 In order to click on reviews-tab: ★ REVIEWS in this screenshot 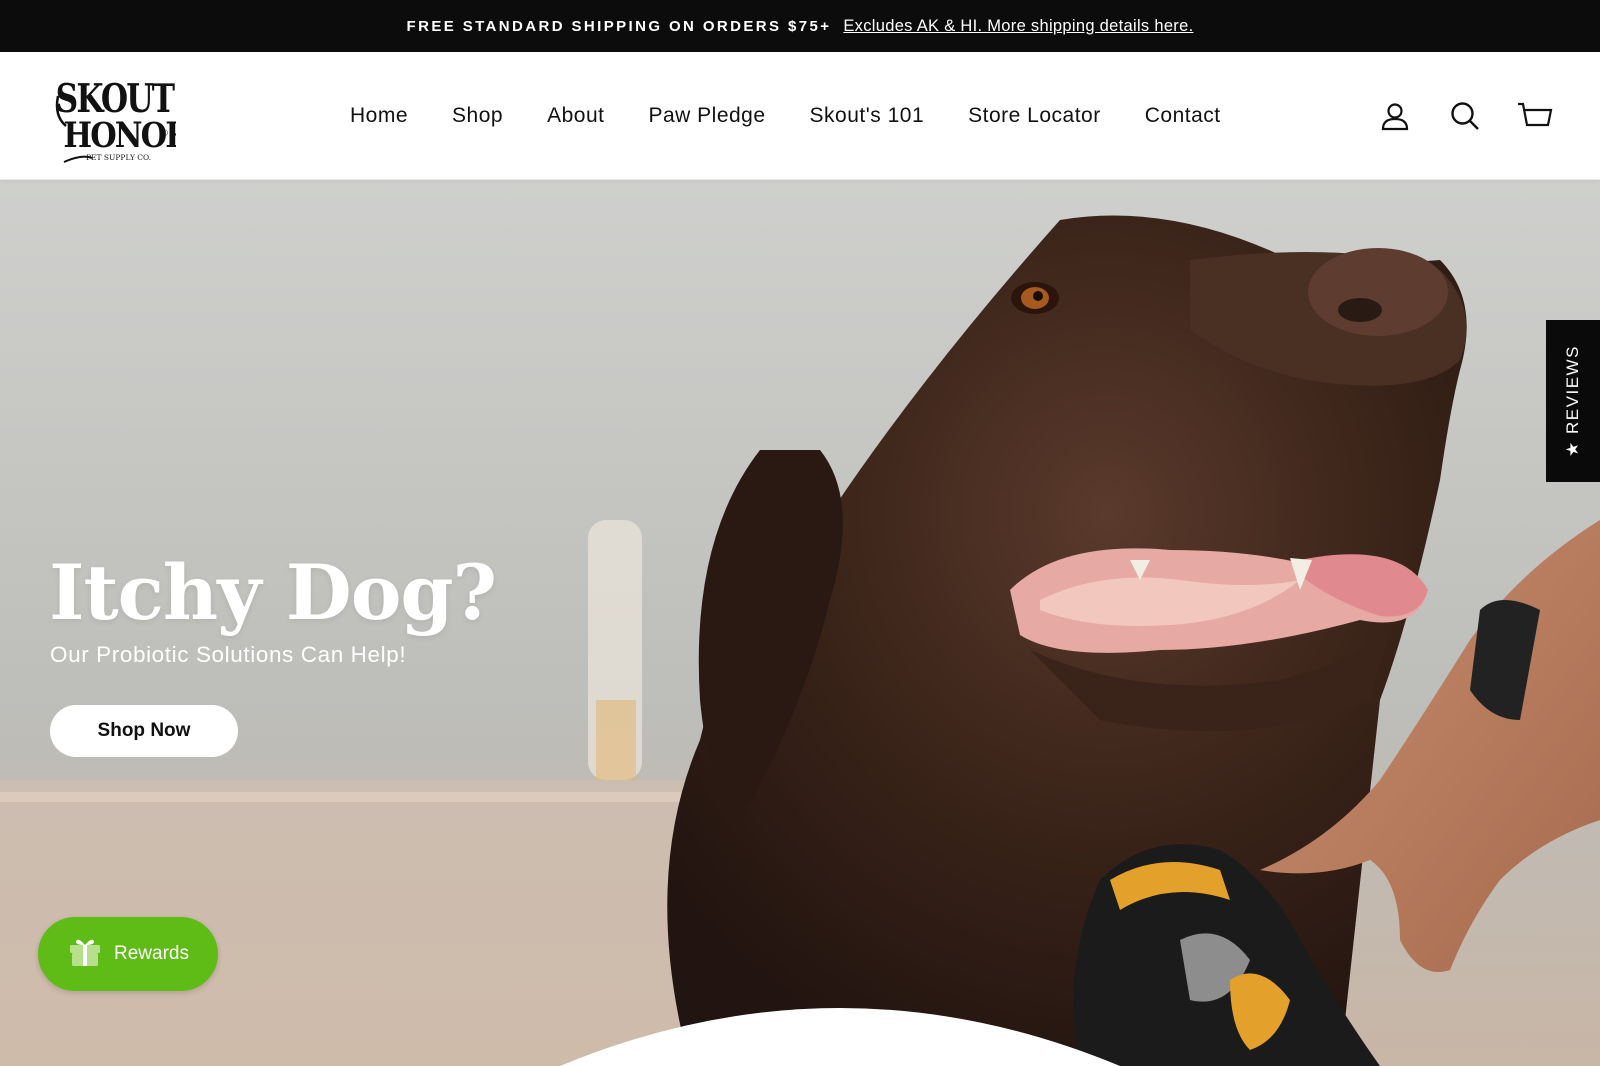, I will do `click(1573, 401)`.